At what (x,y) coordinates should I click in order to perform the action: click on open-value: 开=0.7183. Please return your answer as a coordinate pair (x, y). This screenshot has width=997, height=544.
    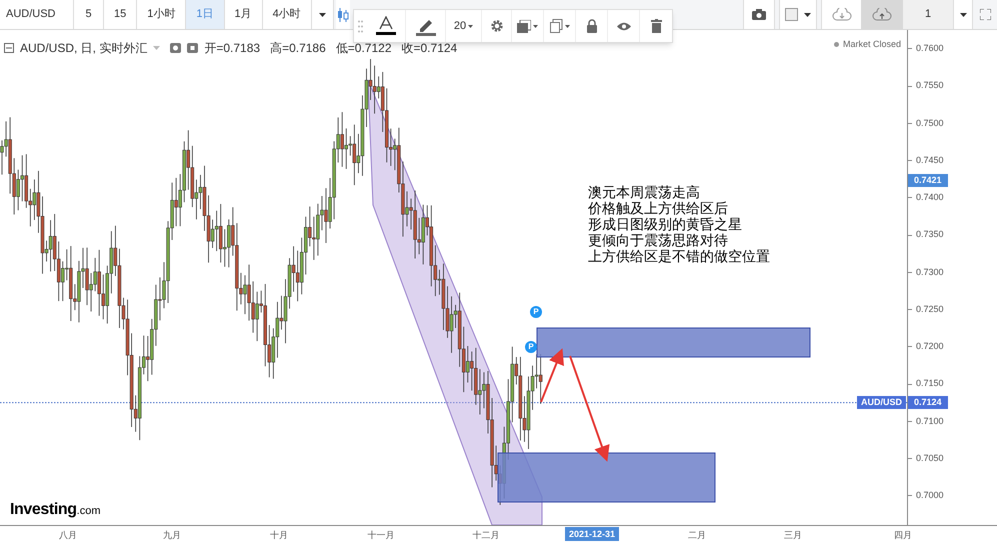
    Looking at the image, I should click on (232, 48).